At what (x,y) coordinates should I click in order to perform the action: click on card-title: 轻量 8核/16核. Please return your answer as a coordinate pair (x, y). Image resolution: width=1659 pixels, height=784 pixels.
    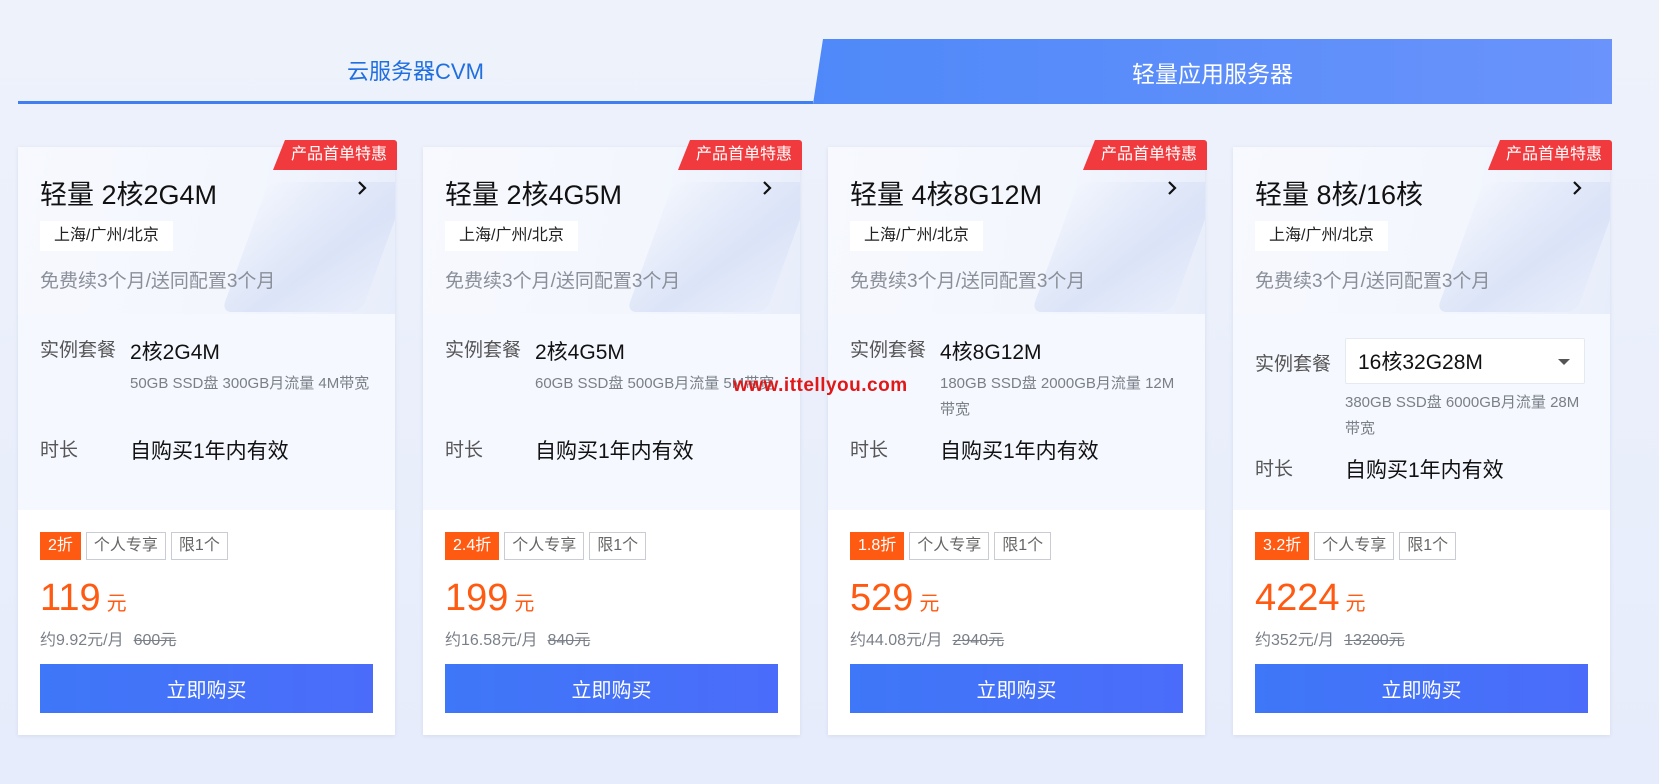
    Looking at the image, I should click on (1339, 192).